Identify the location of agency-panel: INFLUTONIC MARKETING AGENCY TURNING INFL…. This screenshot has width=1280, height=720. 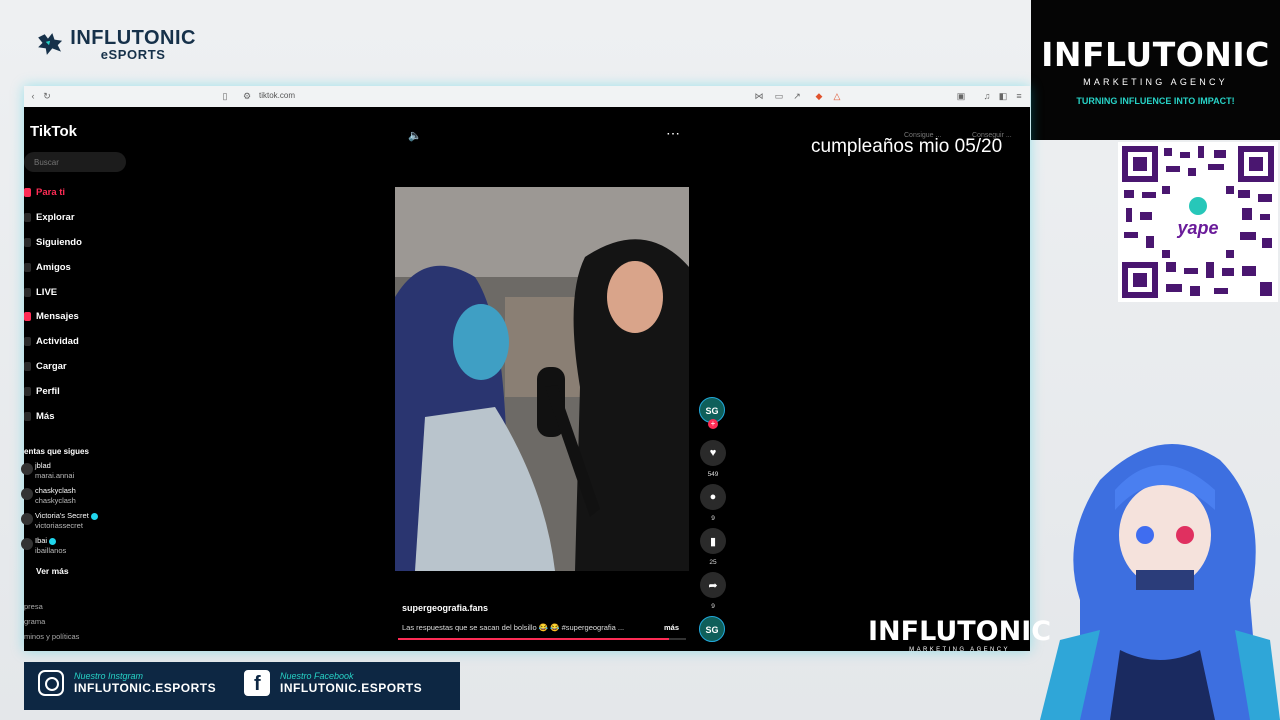
(1155, 70).